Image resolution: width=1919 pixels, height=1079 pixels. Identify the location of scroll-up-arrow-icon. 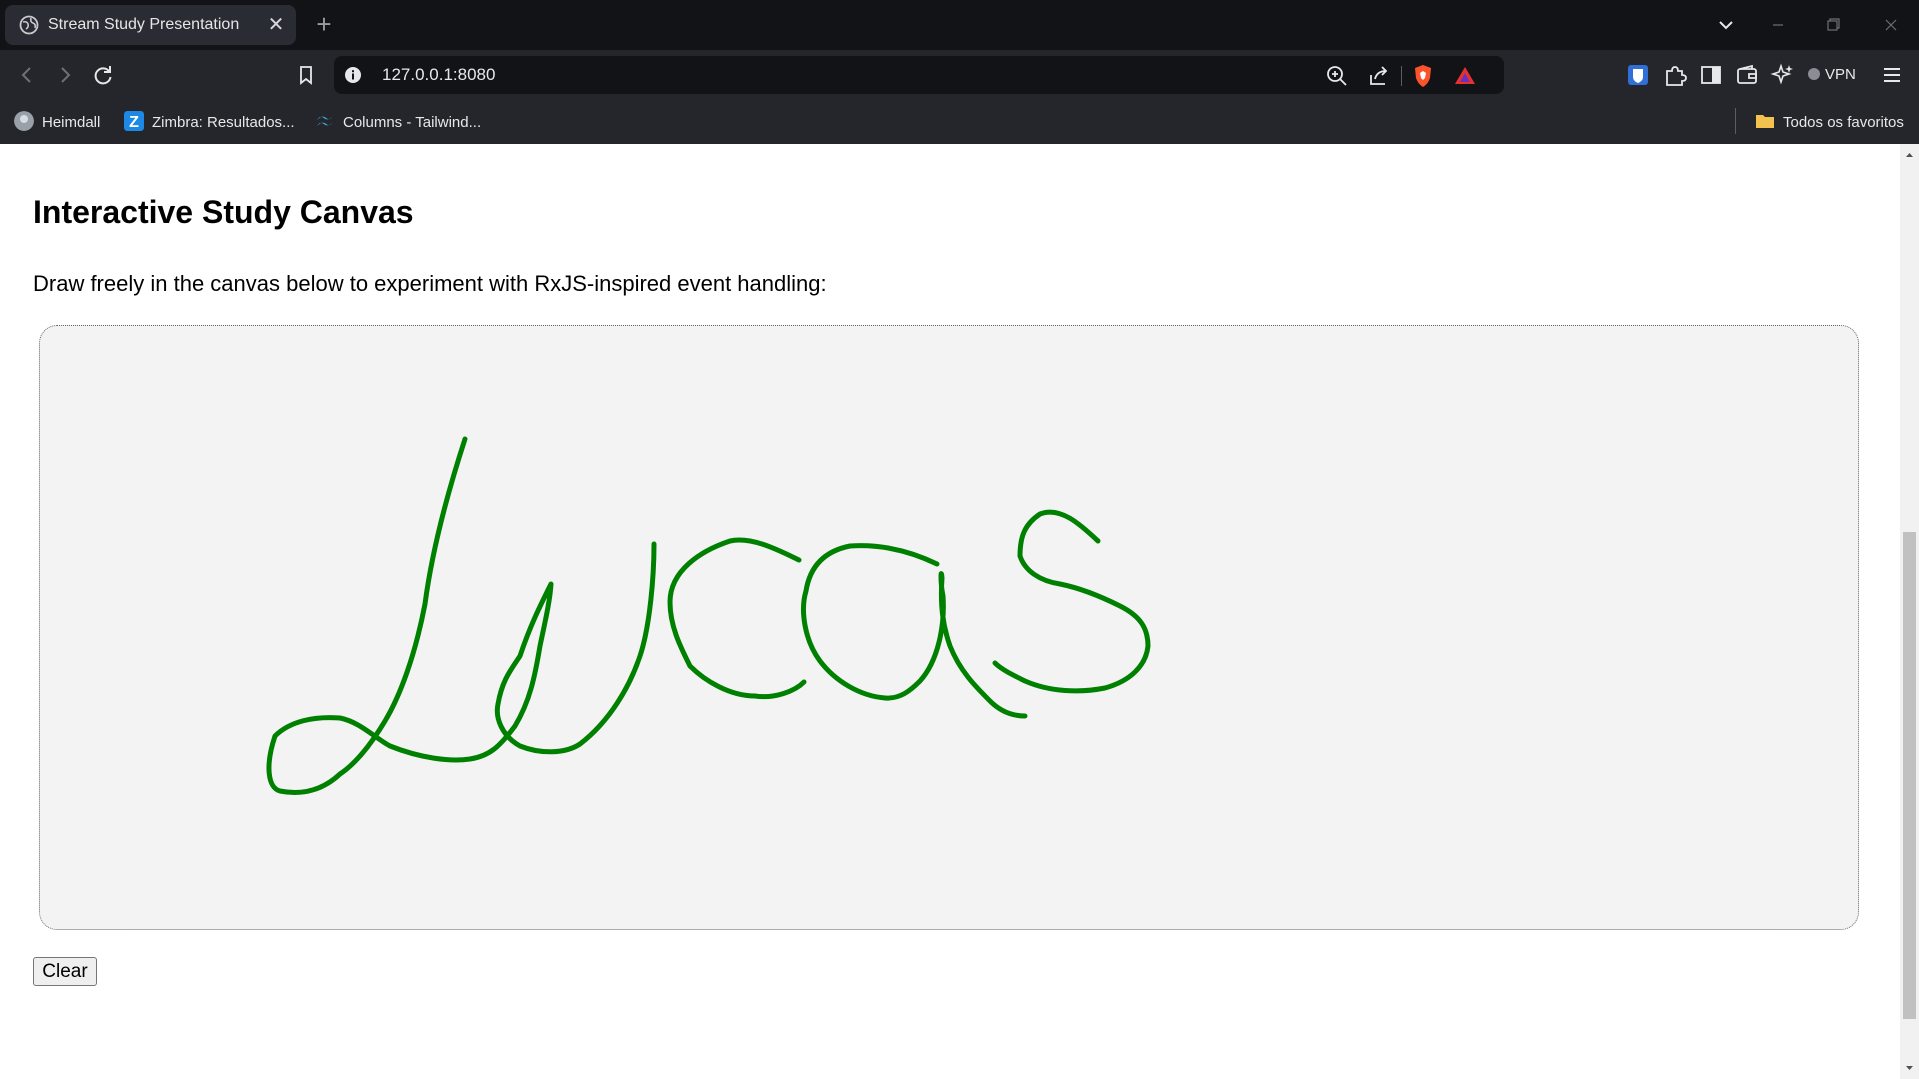
(1909, 155).